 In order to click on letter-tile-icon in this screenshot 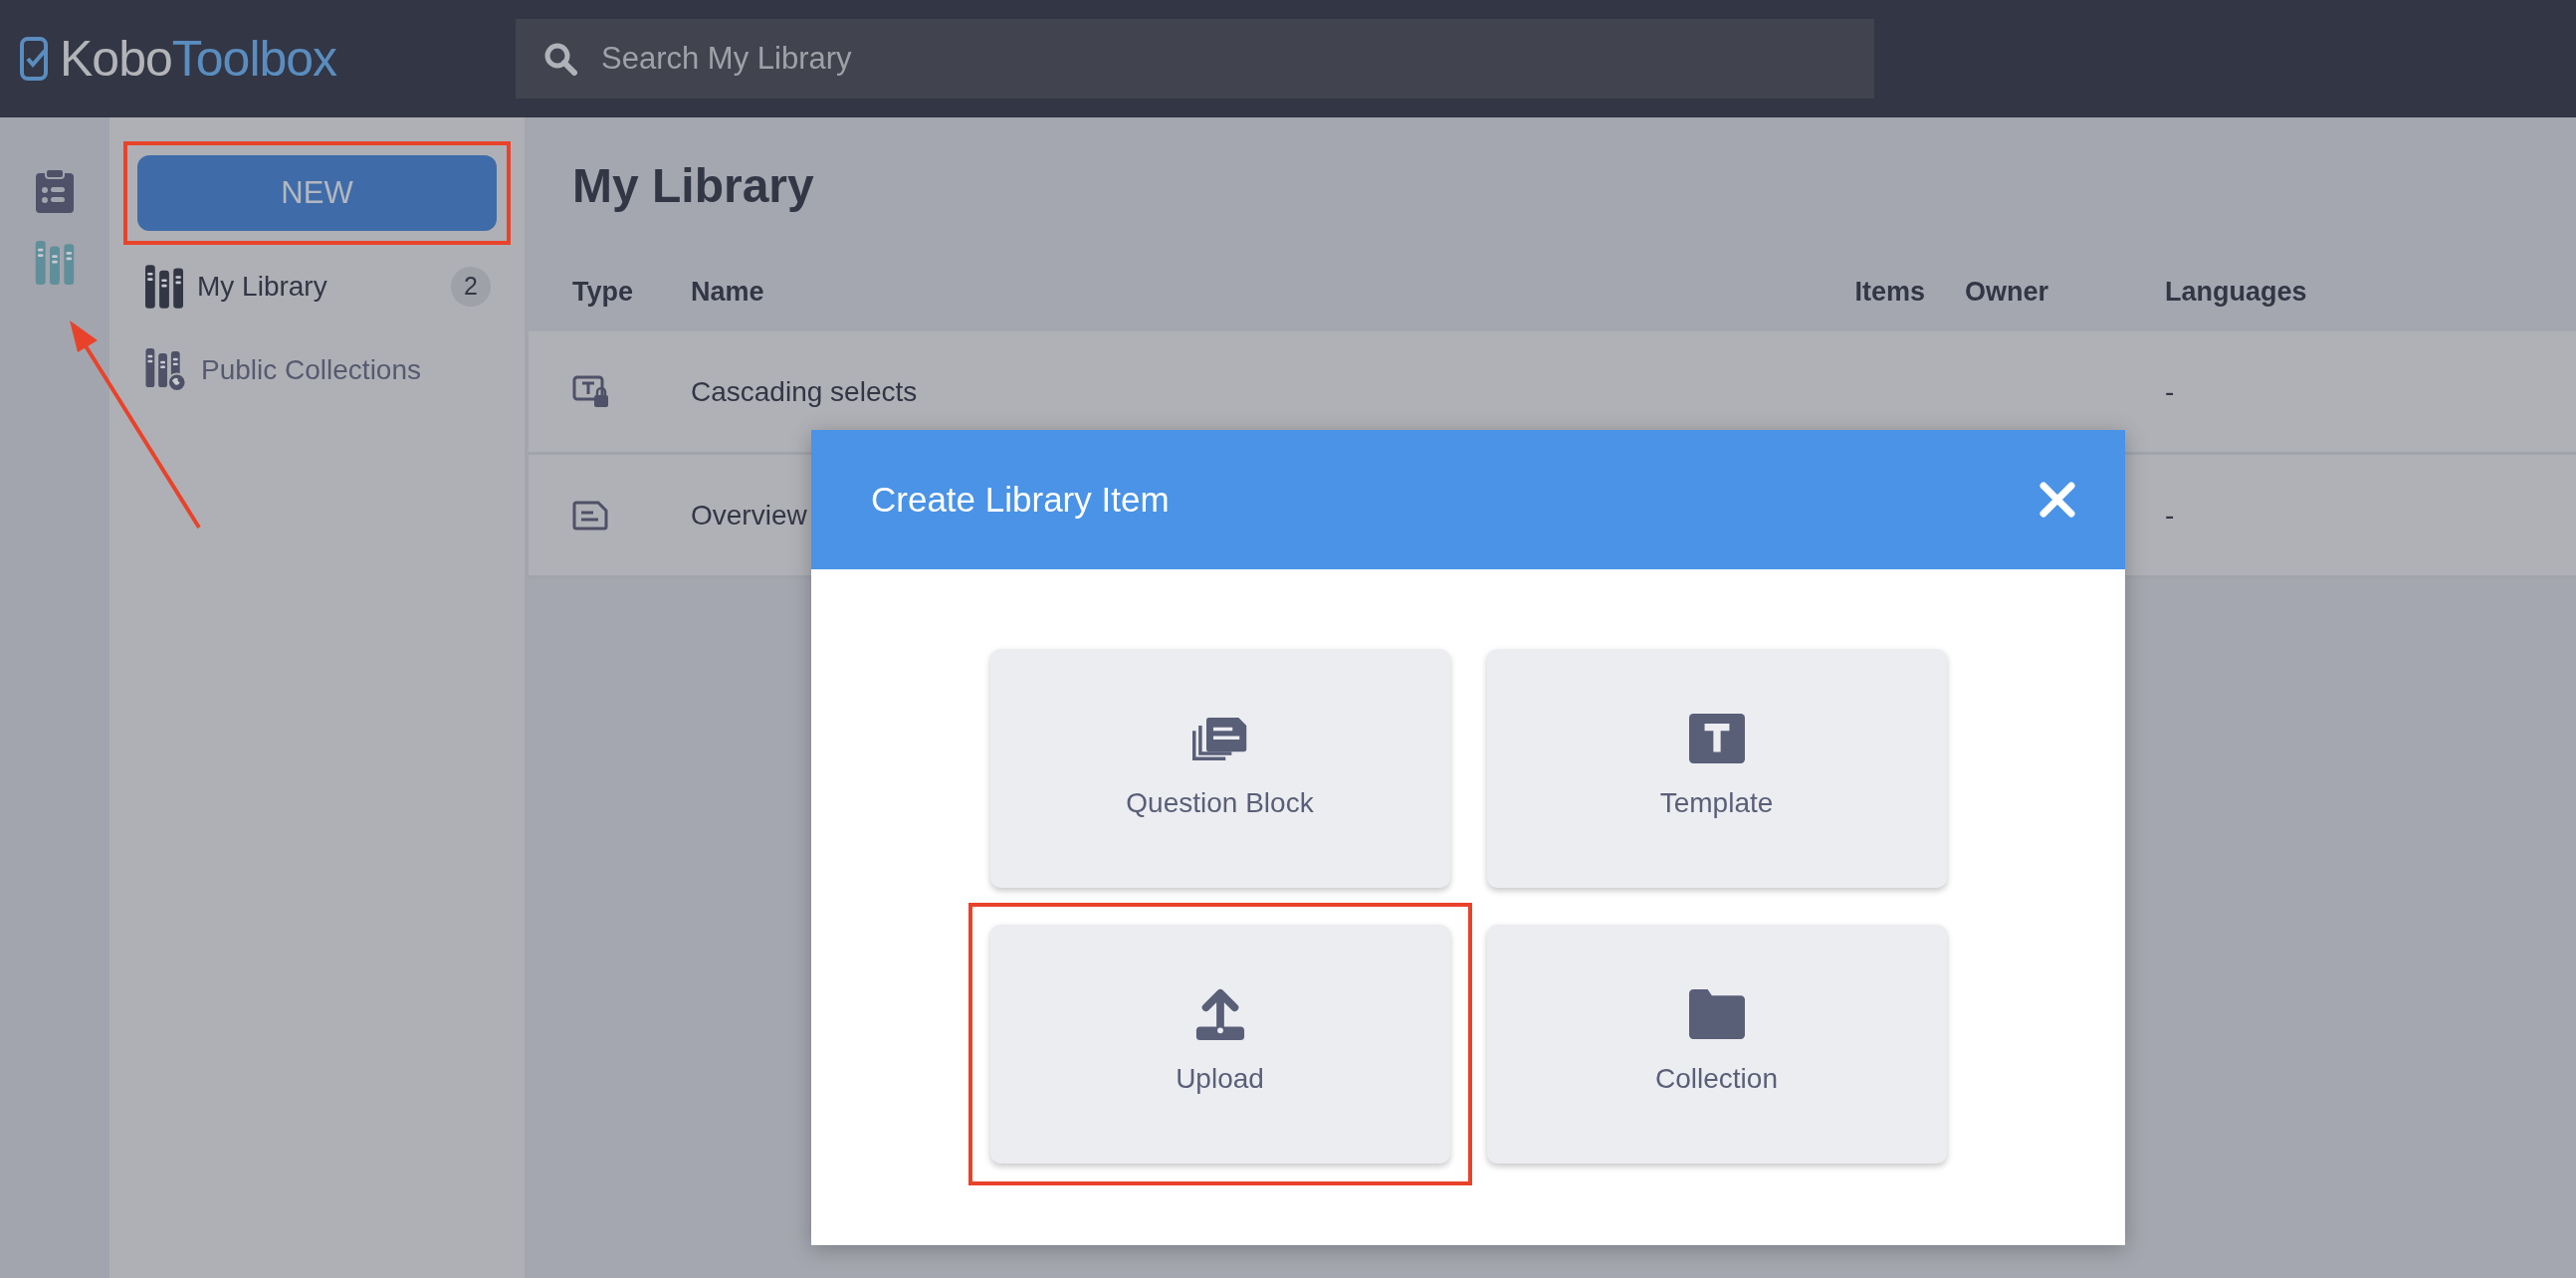, I will do `click(1716, 738)`.